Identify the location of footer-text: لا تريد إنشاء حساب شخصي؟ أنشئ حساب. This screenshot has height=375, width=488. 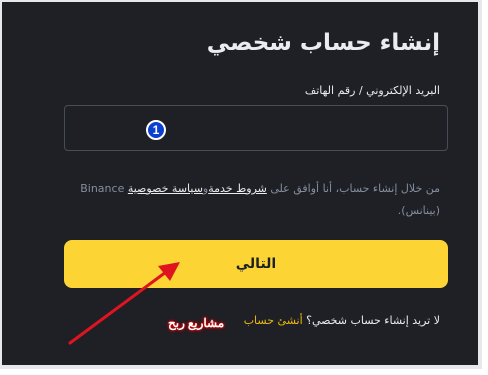
(342, 320).